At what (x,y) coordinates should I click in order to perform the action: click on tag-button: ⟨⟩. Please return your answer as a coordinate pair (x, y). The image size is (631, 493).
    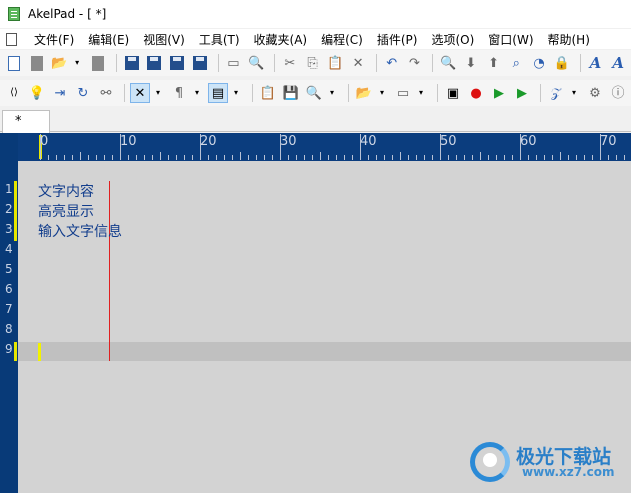
    Looking at the image, I should click on (14, 93).